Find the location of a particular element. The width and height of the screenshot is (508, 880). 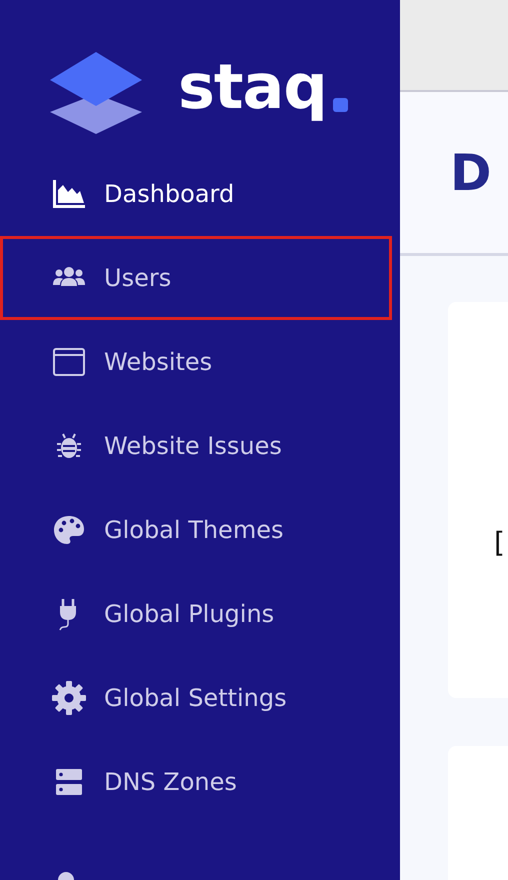

nav-item: Dashboard is located at coordinates (196, 194).